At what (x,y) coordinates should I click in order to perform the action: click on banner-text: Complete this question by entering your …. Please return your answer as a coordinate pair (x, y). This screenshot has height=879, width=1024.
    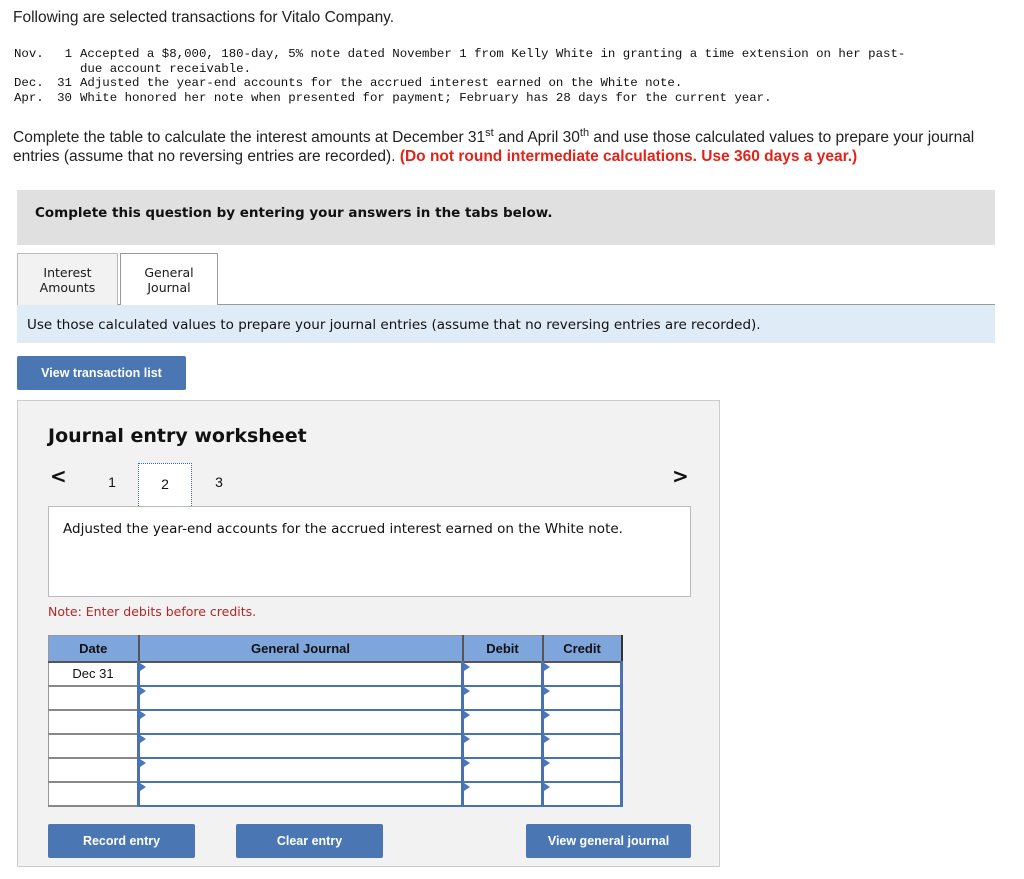
    Looking at the image, I should click on (294, 213).